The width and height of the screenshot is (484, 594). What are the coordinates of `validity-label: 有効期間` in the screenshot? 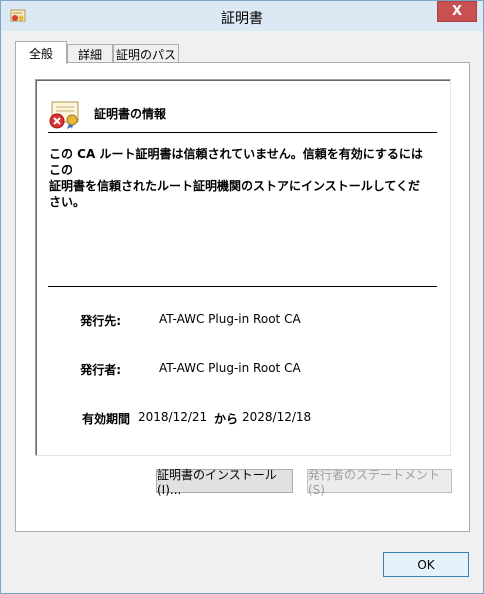 It's located at (105, 419).